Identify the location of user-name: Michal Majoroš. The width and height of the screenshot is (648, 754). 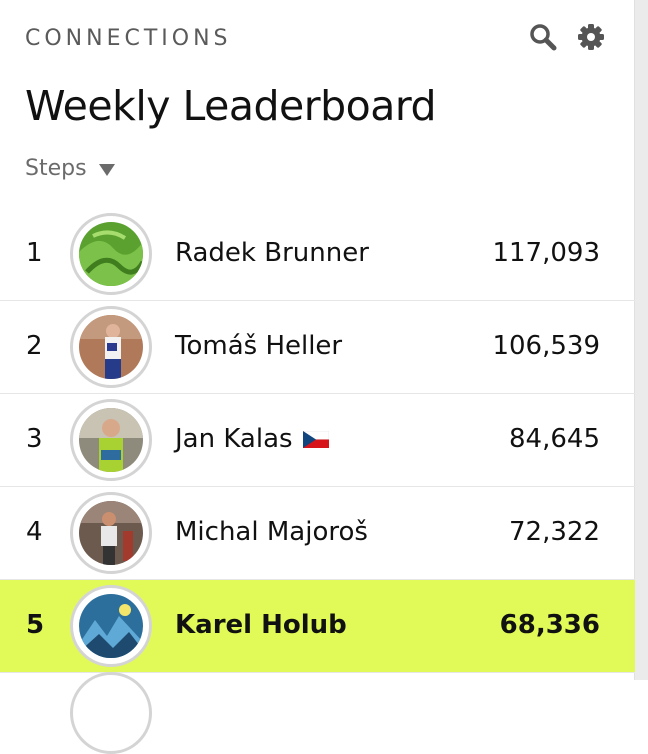
(271, 532).